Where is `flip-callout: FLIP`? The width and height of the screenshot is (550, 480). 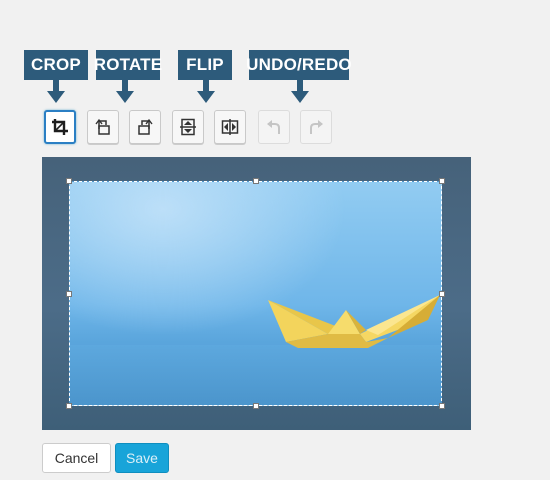 flip-callout: FLIP is located at coordinates (205, 65).